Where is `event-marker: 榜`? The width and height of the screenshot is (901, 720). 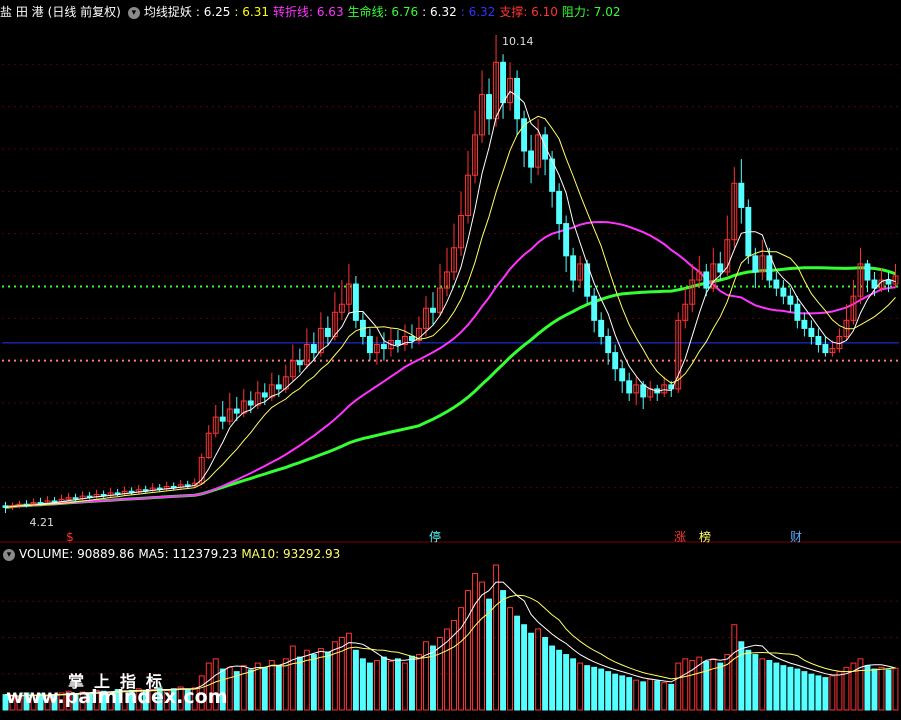
event-marker: 榜 is located at coordinates (705, 536).